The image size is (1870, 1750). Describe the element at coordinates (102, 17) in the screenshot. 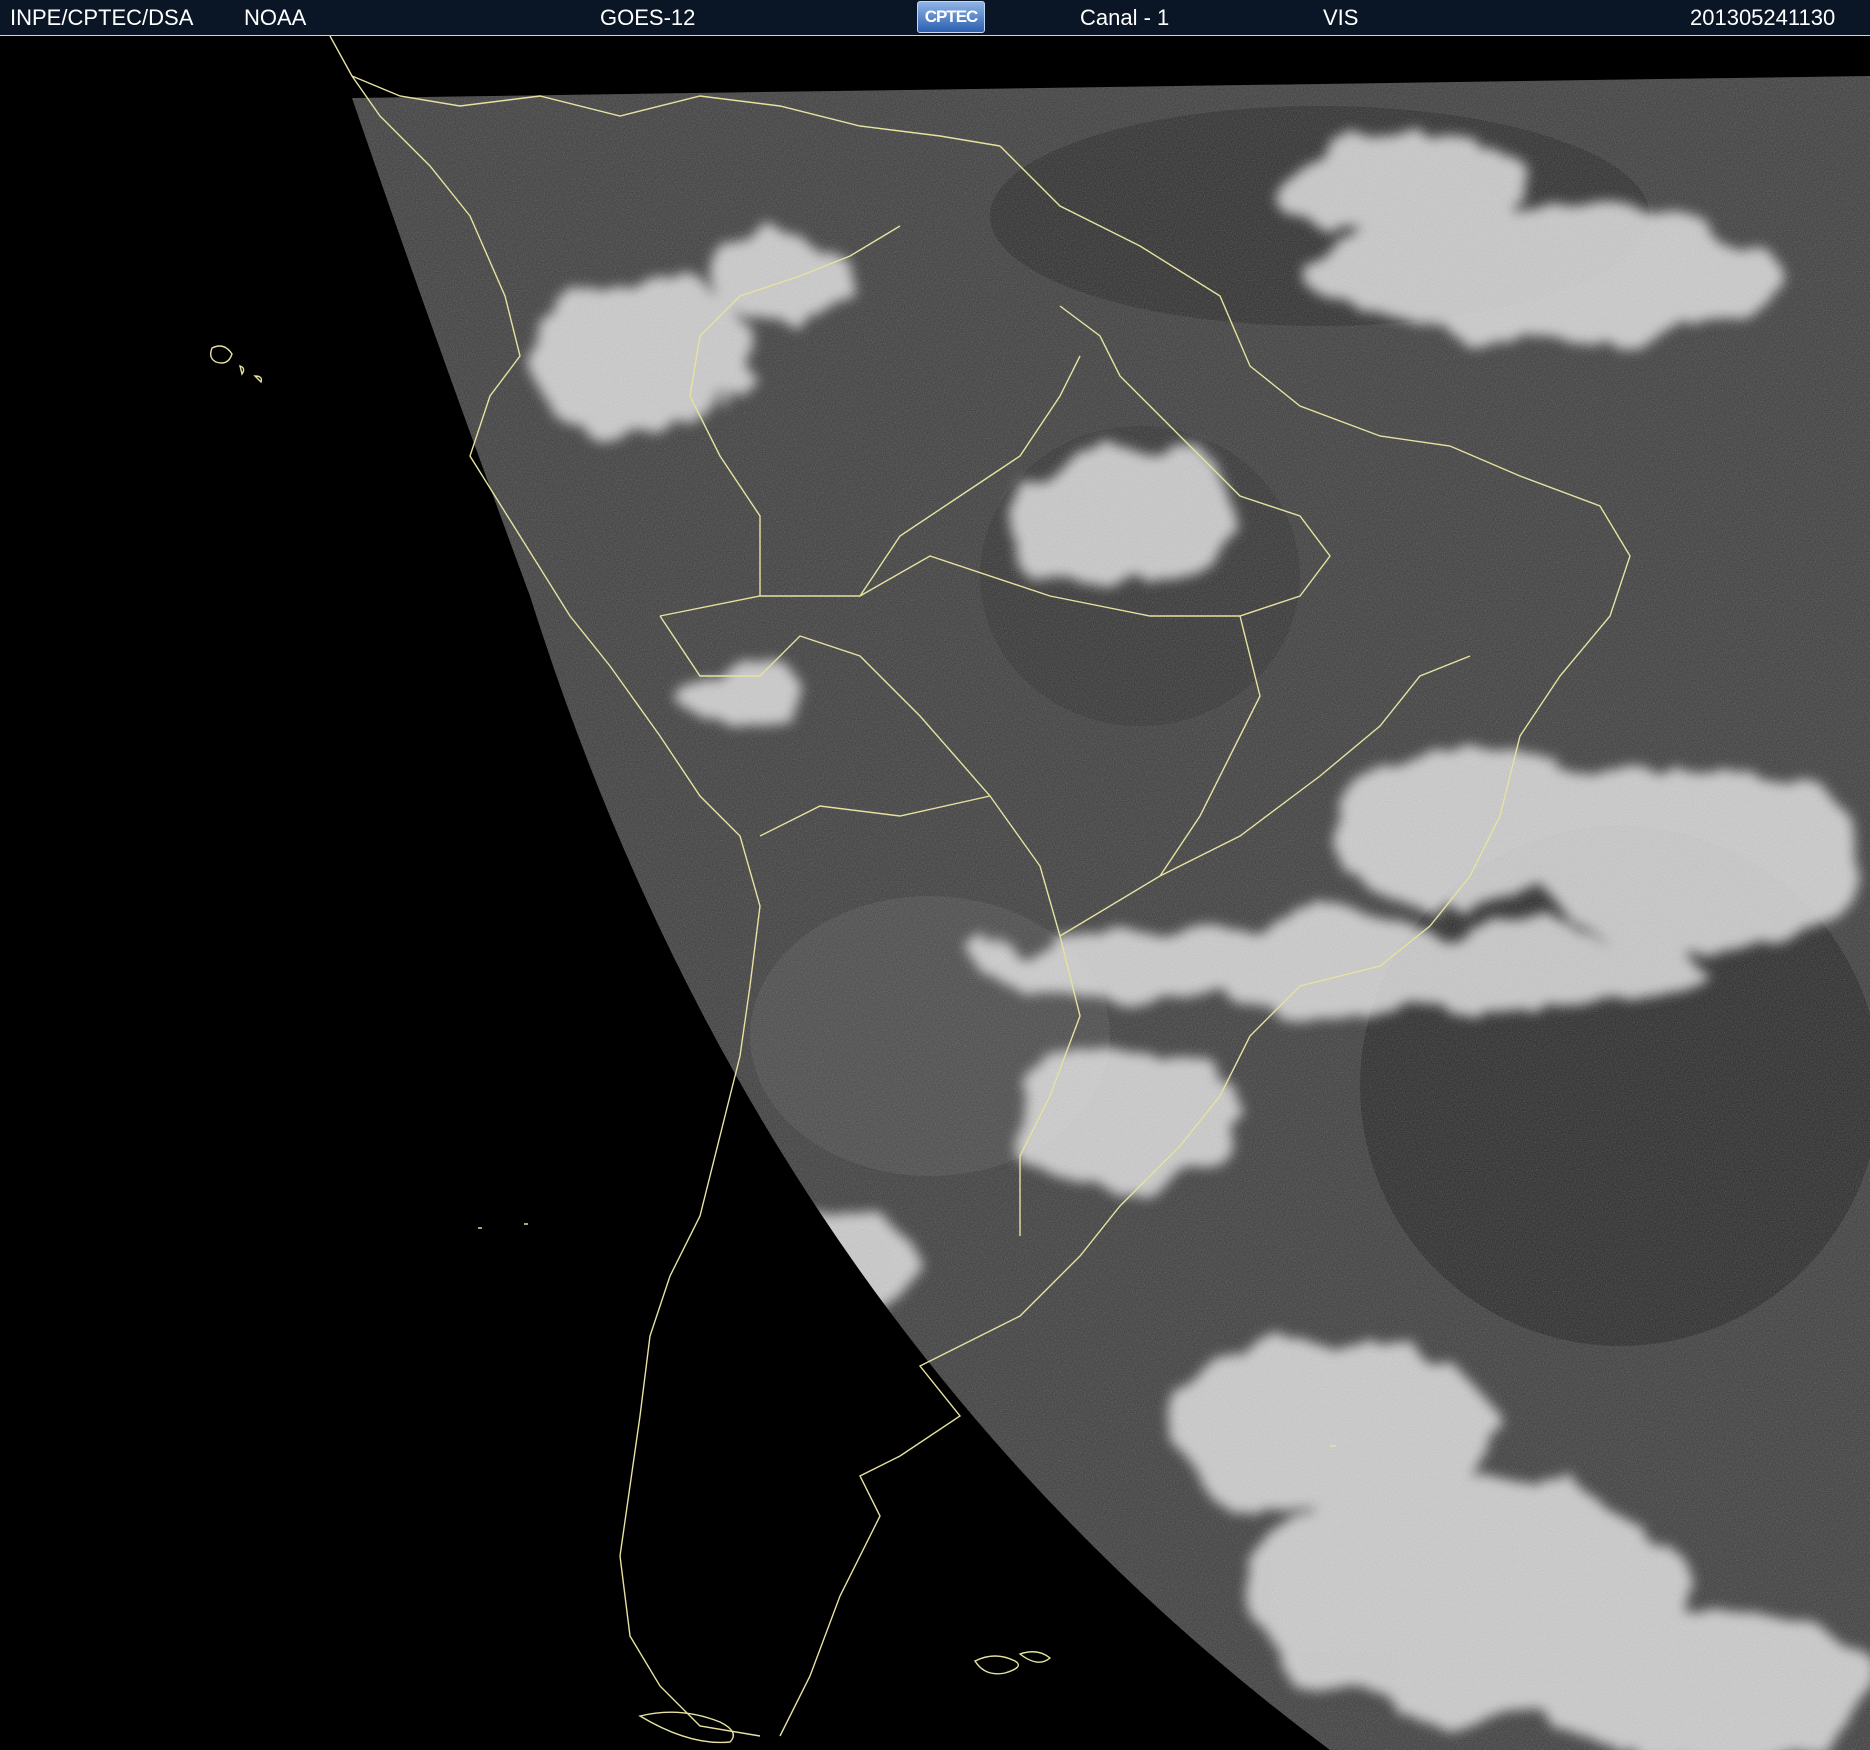

I see `agency-label: INPE/CPTEC/DSA` at that location.